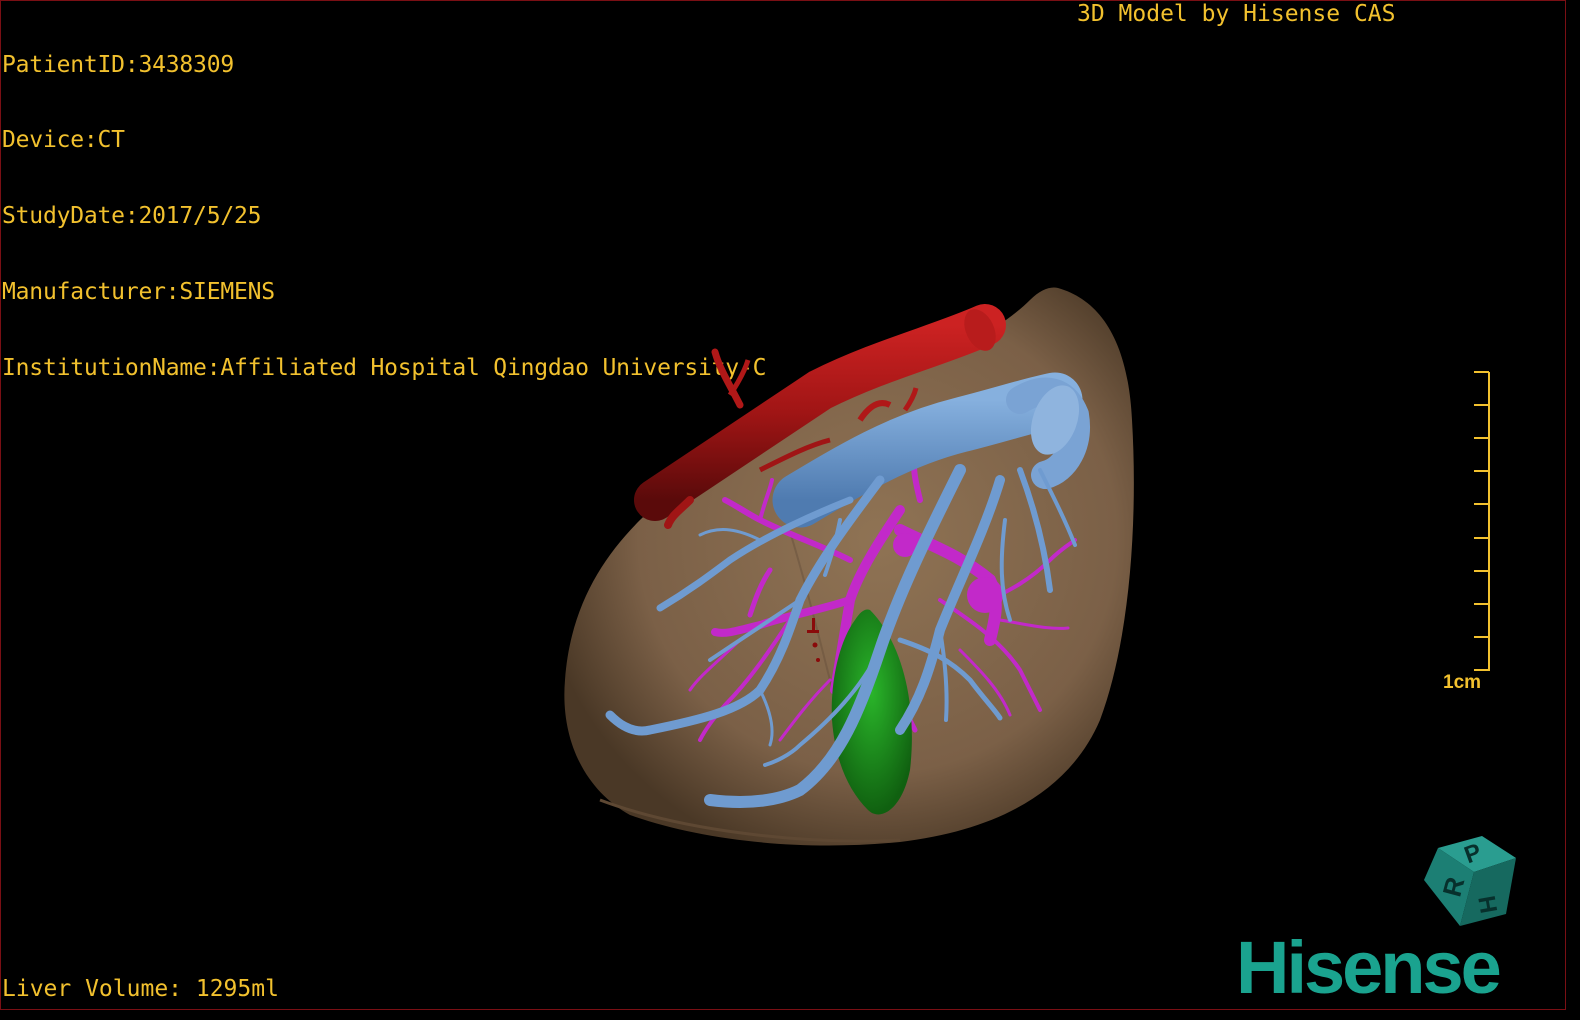 Image resolution: width=1580 pixels, height=1020 pixels. I want to click on scale-bar, so click(1482, 521).